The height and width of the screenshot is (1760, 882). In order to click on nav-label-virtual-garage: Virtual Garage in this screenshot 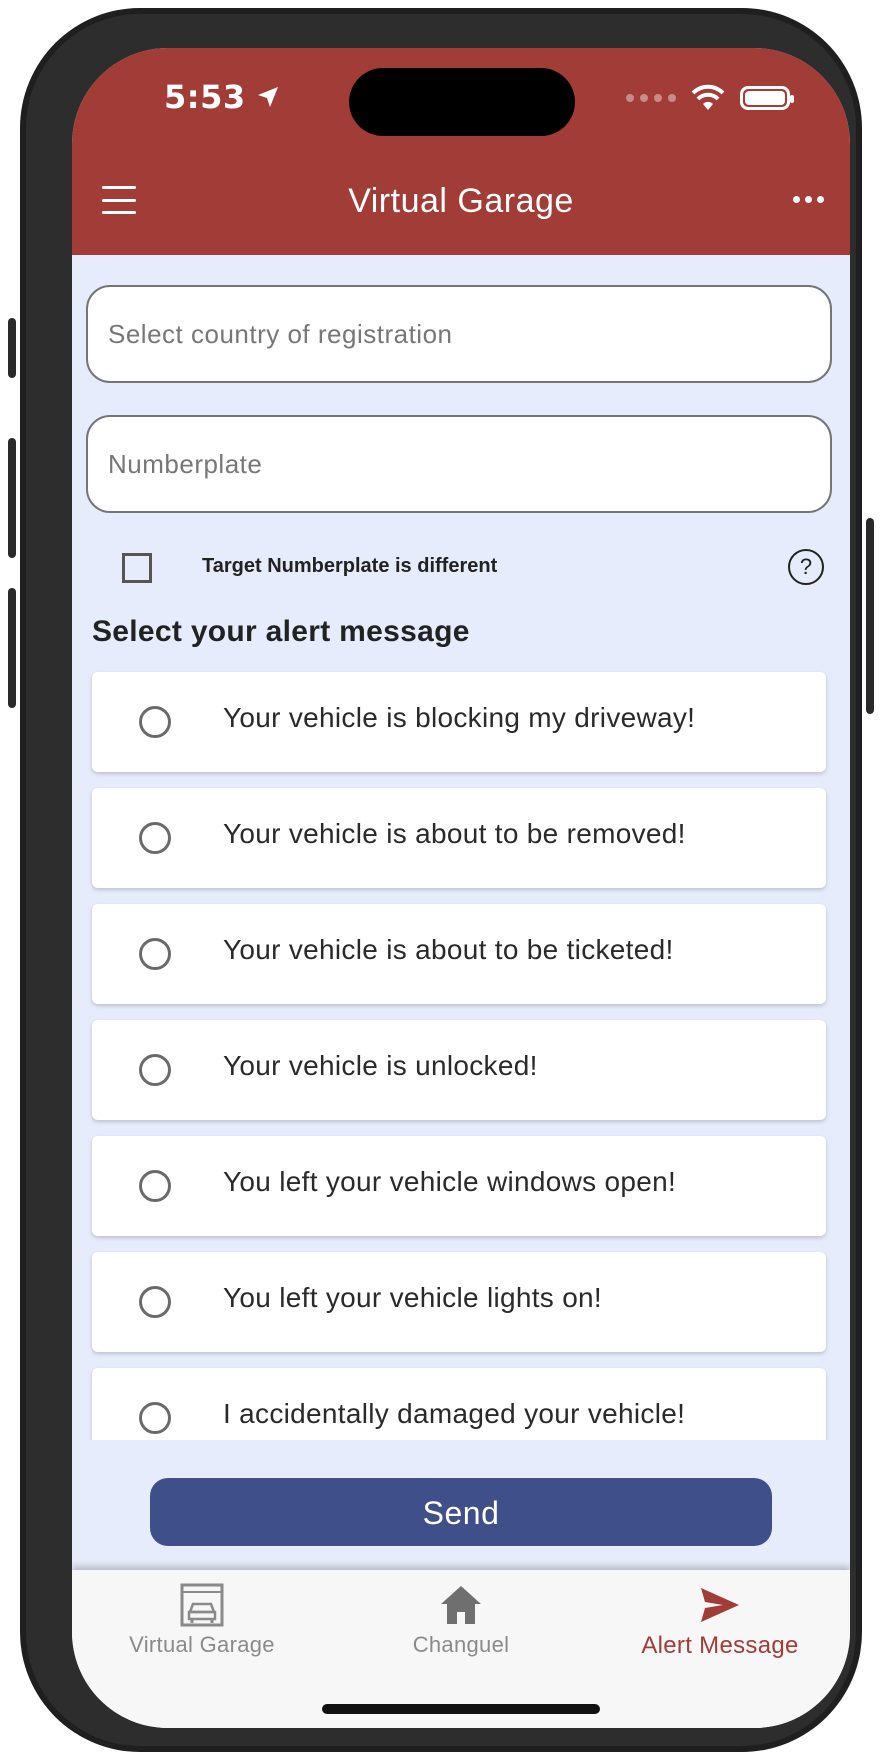, I will do `click(202, 1644)`.